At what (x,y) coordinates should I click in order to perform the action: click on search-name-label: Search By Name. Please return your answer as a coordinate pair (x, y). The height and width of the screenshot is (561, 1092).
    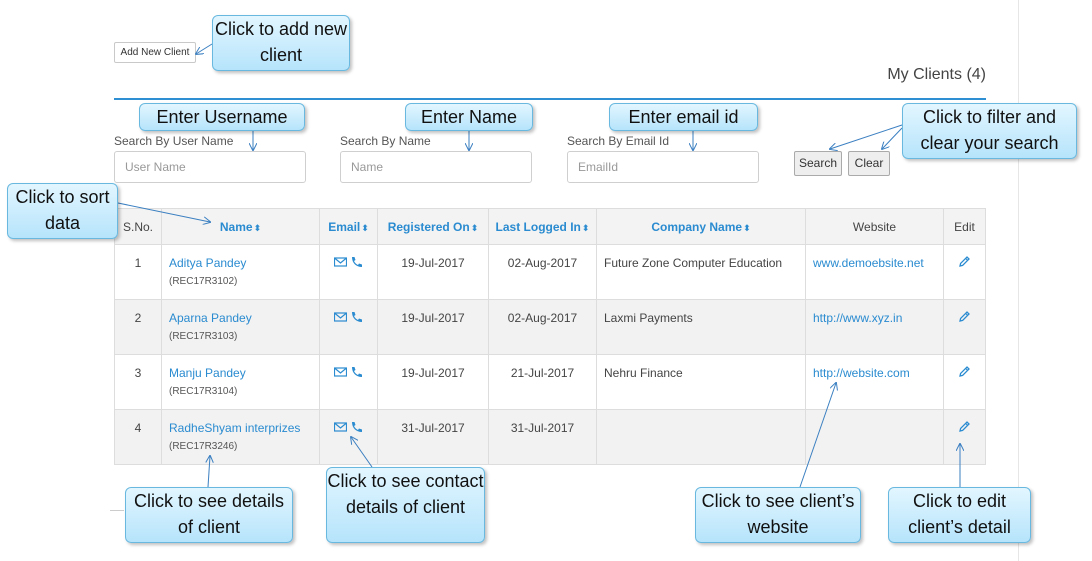
    Looking at the image, I should click on (385, 141).